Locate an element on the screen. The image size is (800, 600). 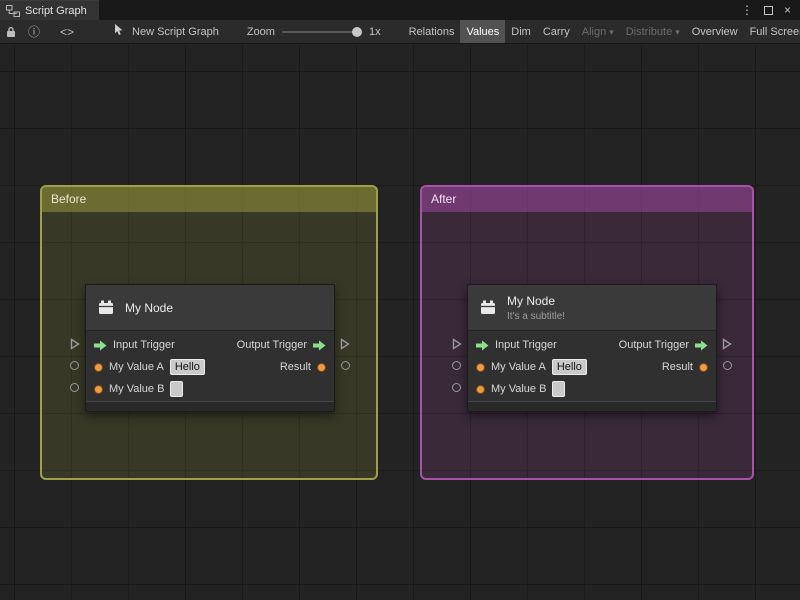
distribute-dropdown-button: Distribute ▾ is located at coordinates (653, 31).